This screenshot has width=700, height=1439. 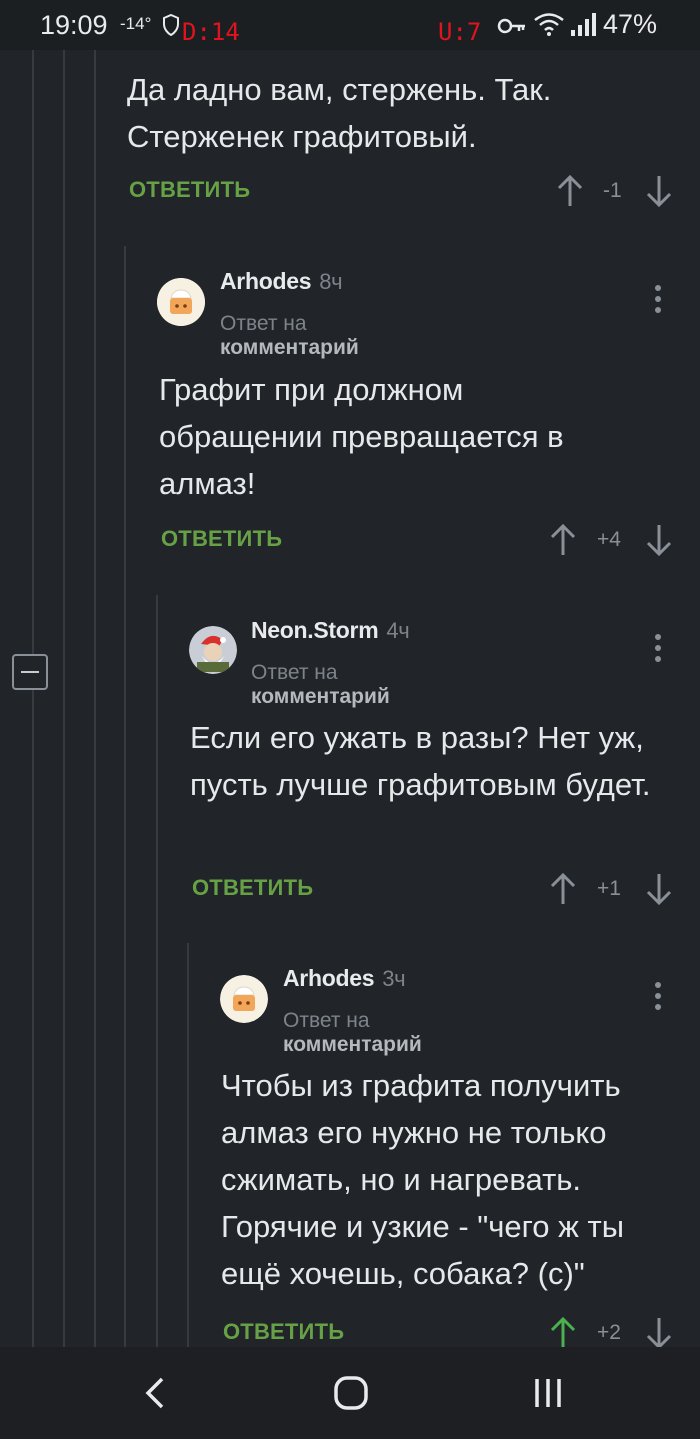 What do you see at coordinates (460, 32) in the screenshot?
I see `debug-u-counter: U:7` at bounding box center [460, 32].